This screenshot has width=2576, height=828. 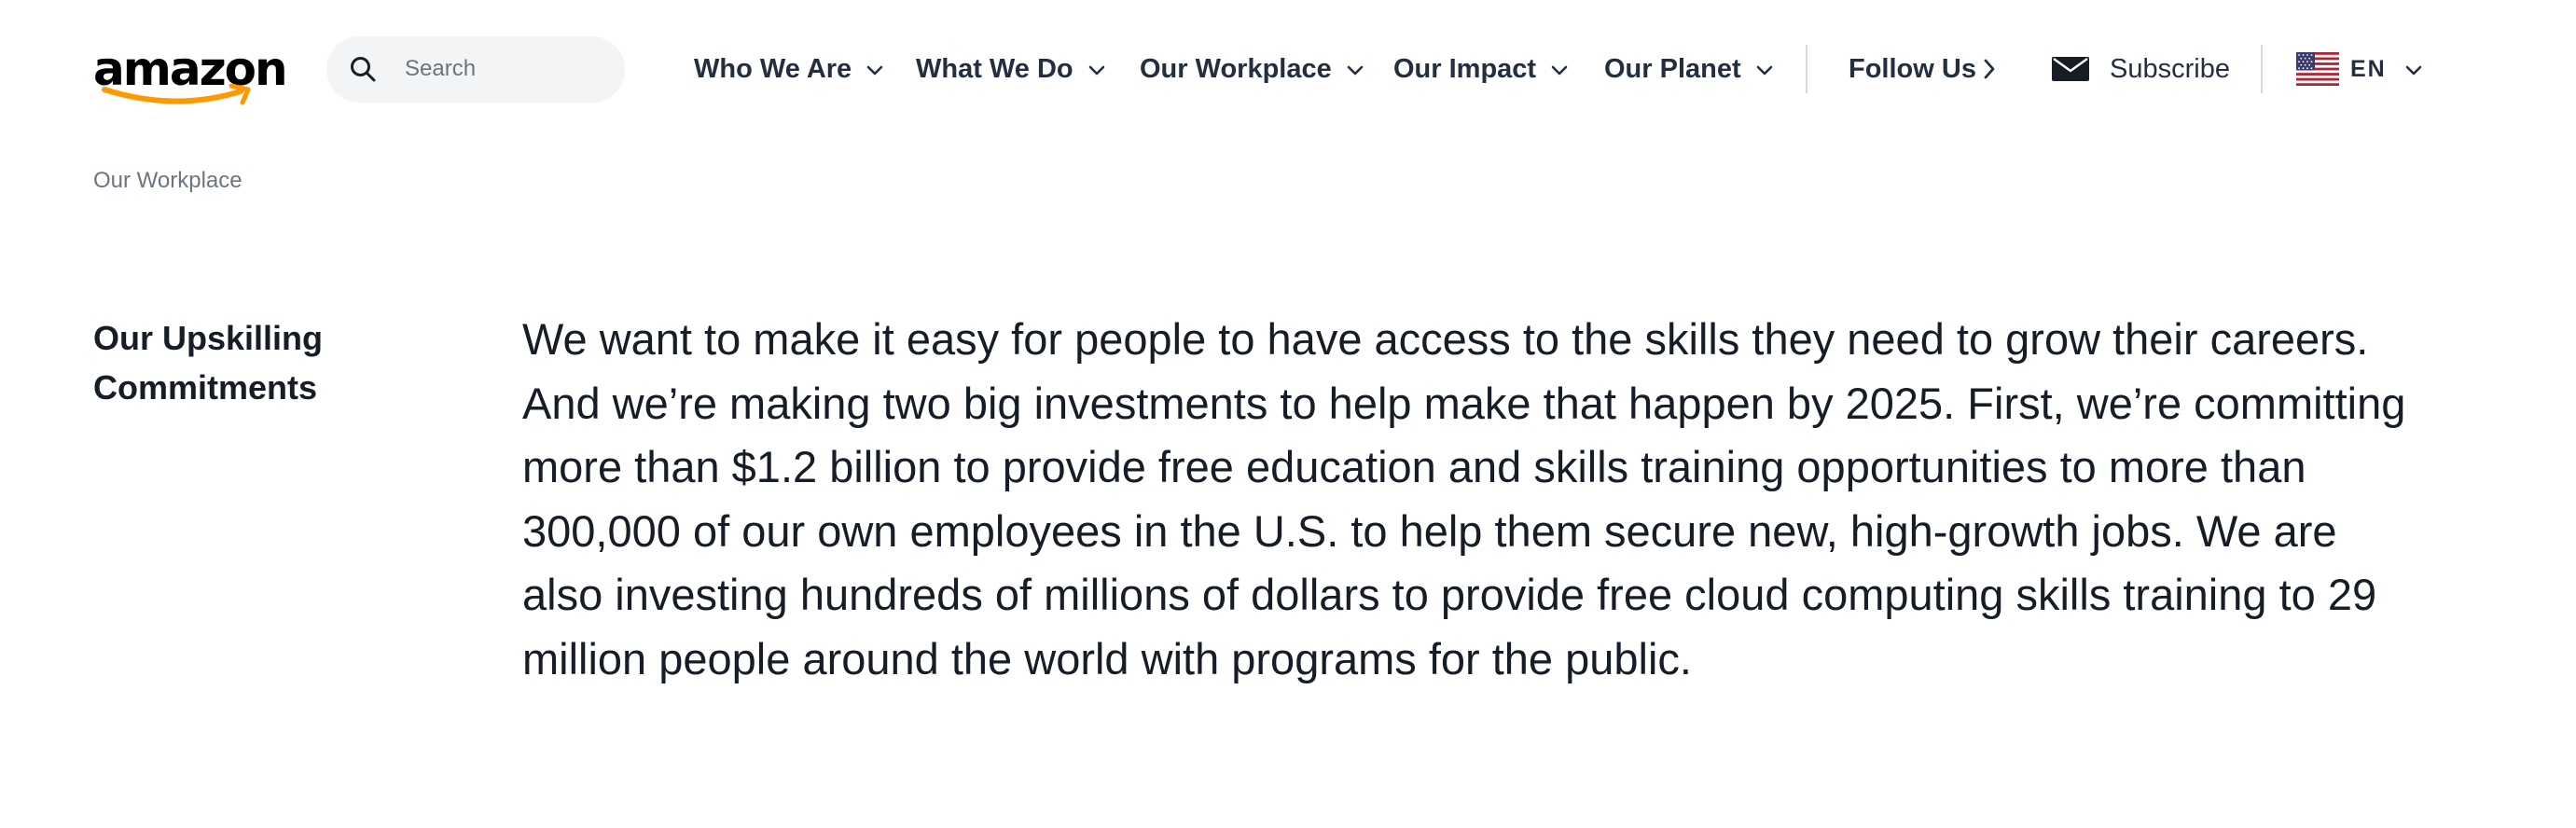 What do you see at coordinates (773, 68) in the screenshot?
I see `nav-label: Who We Are` at bounding box center [773, 68].